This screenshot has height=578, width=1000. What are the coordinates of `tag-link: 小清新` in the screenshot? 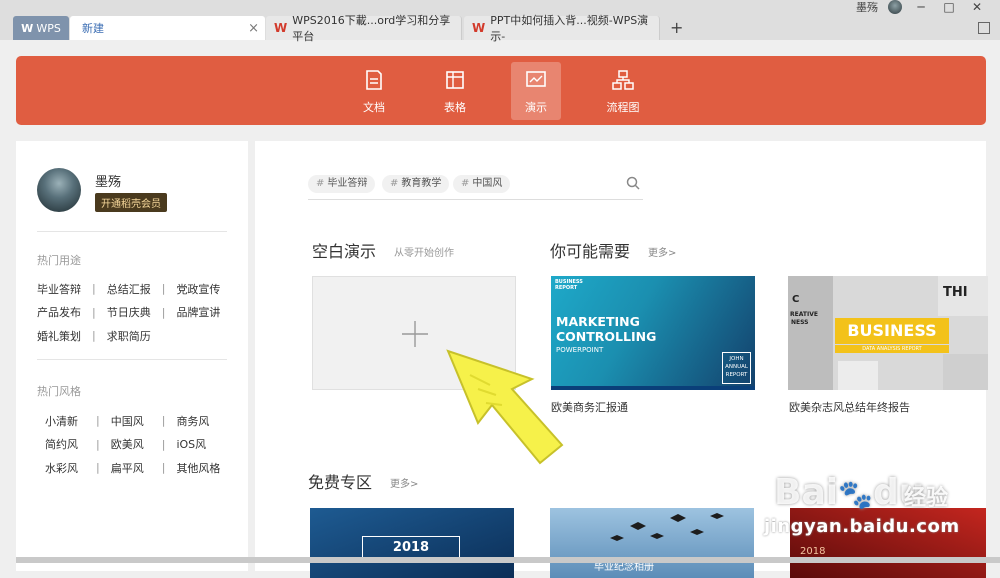 It's located at (65, 421).